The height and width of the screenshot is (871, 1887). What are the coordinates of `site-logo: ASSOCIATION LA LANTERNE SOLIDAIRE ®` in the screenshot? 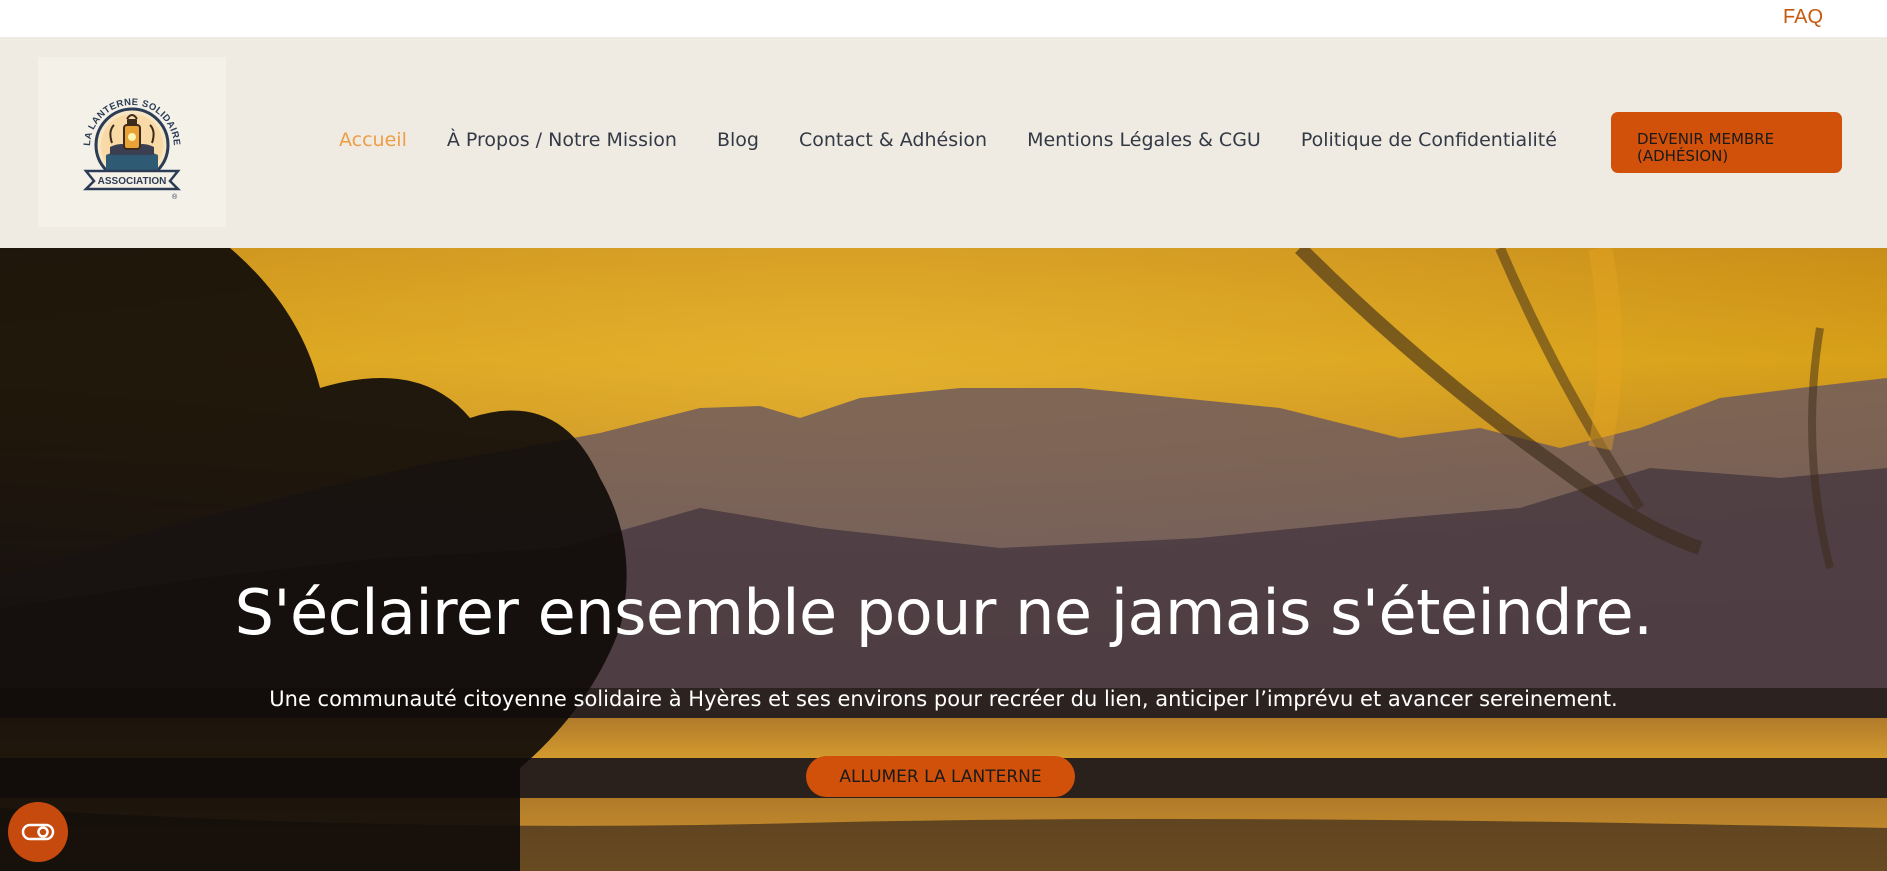 It's located at (132, 142).